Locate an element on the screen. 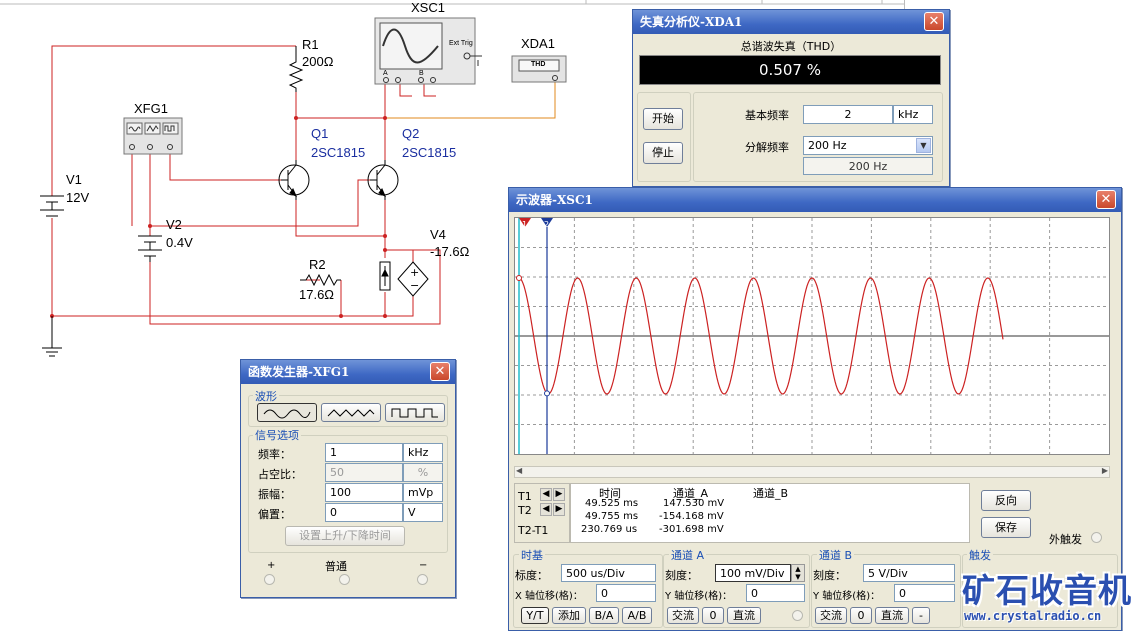 The width and height of the screenshot is (1131, 631). channel-b-y-position-label: Y 轴位移(格)： is located at coordinates (847, 596).